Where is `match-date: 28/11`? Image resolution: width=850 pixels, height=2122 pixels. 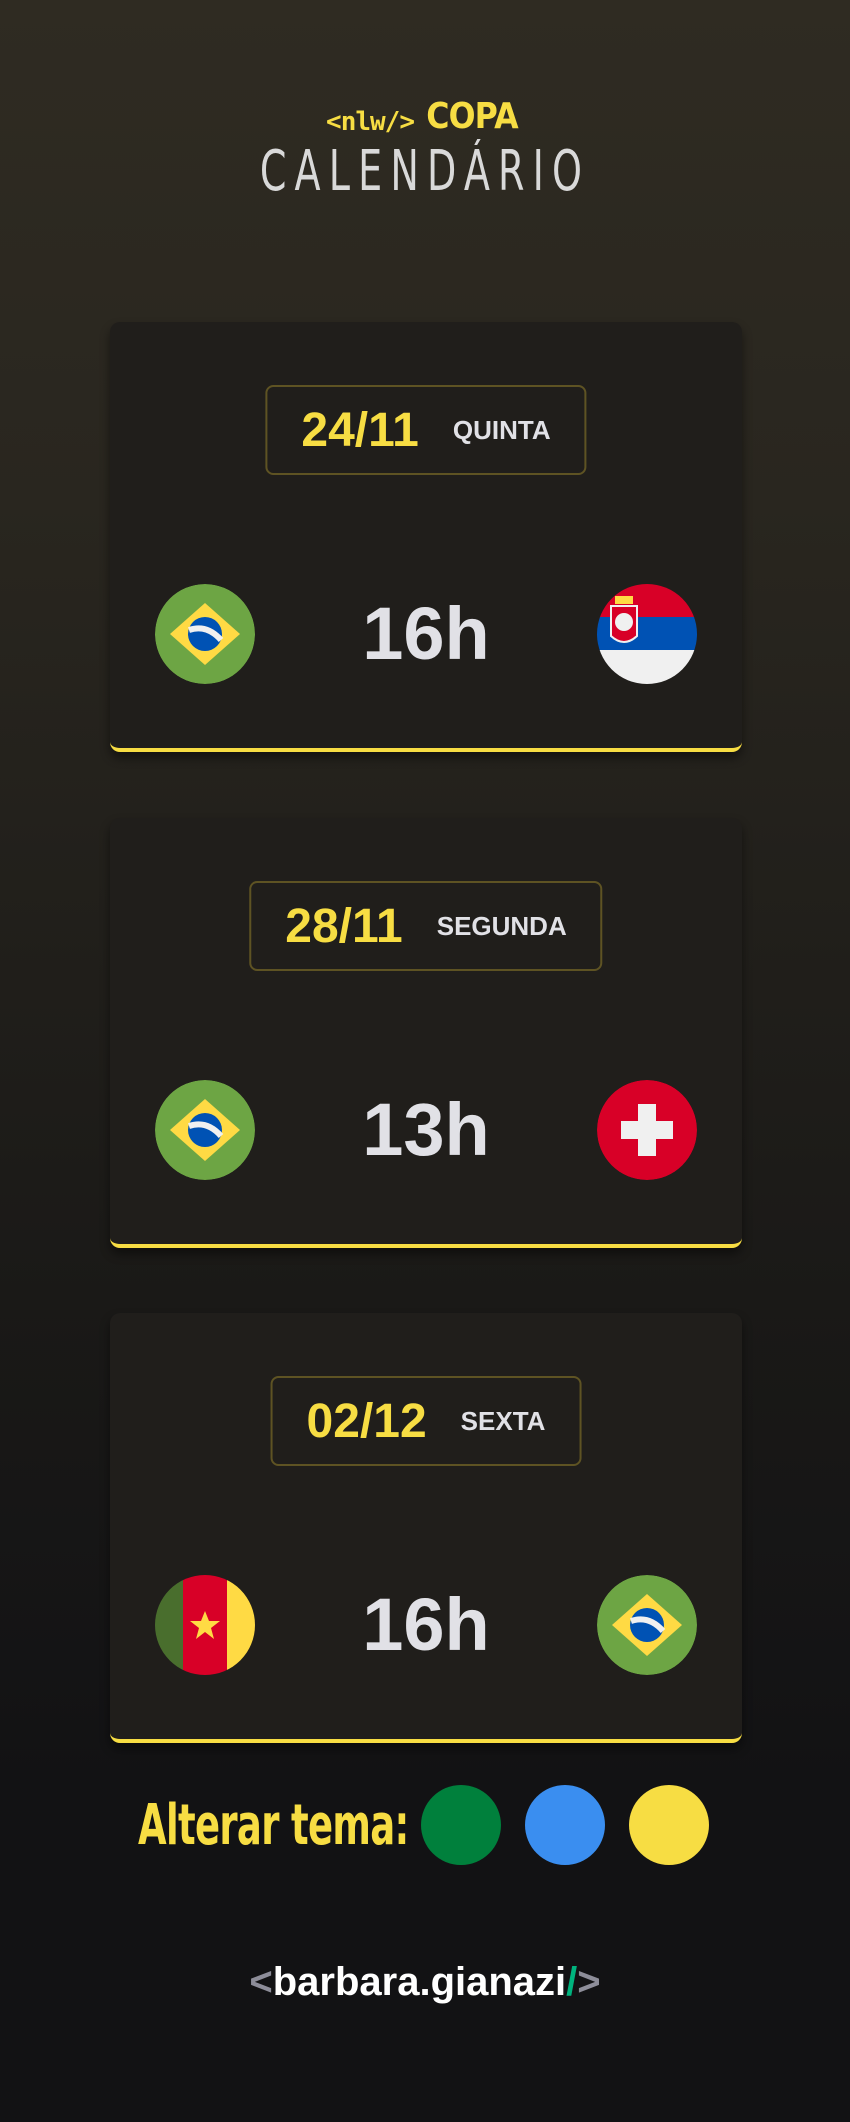 match-date: 28/11 is located at coordinates (344, 926).